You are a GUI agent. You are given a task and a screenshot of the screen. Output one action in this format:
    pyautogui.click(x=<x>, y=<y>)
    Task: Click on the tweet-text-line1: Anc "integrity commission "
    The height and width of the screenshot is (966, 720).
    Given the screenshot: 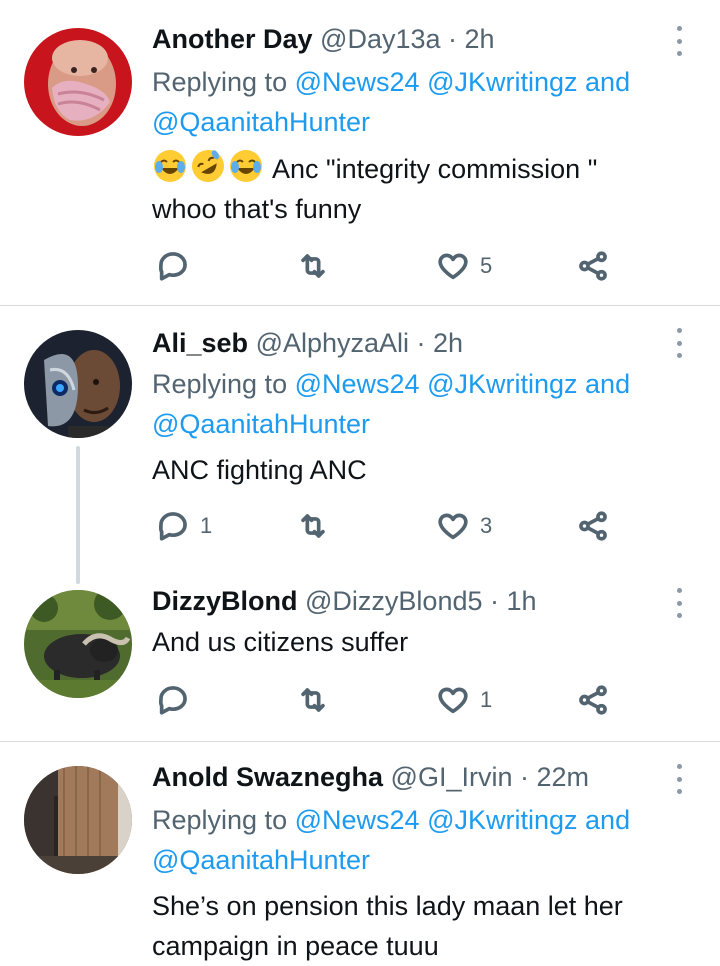 What is the action you would take?
    pyautogui.click(x=432, y=169)
    